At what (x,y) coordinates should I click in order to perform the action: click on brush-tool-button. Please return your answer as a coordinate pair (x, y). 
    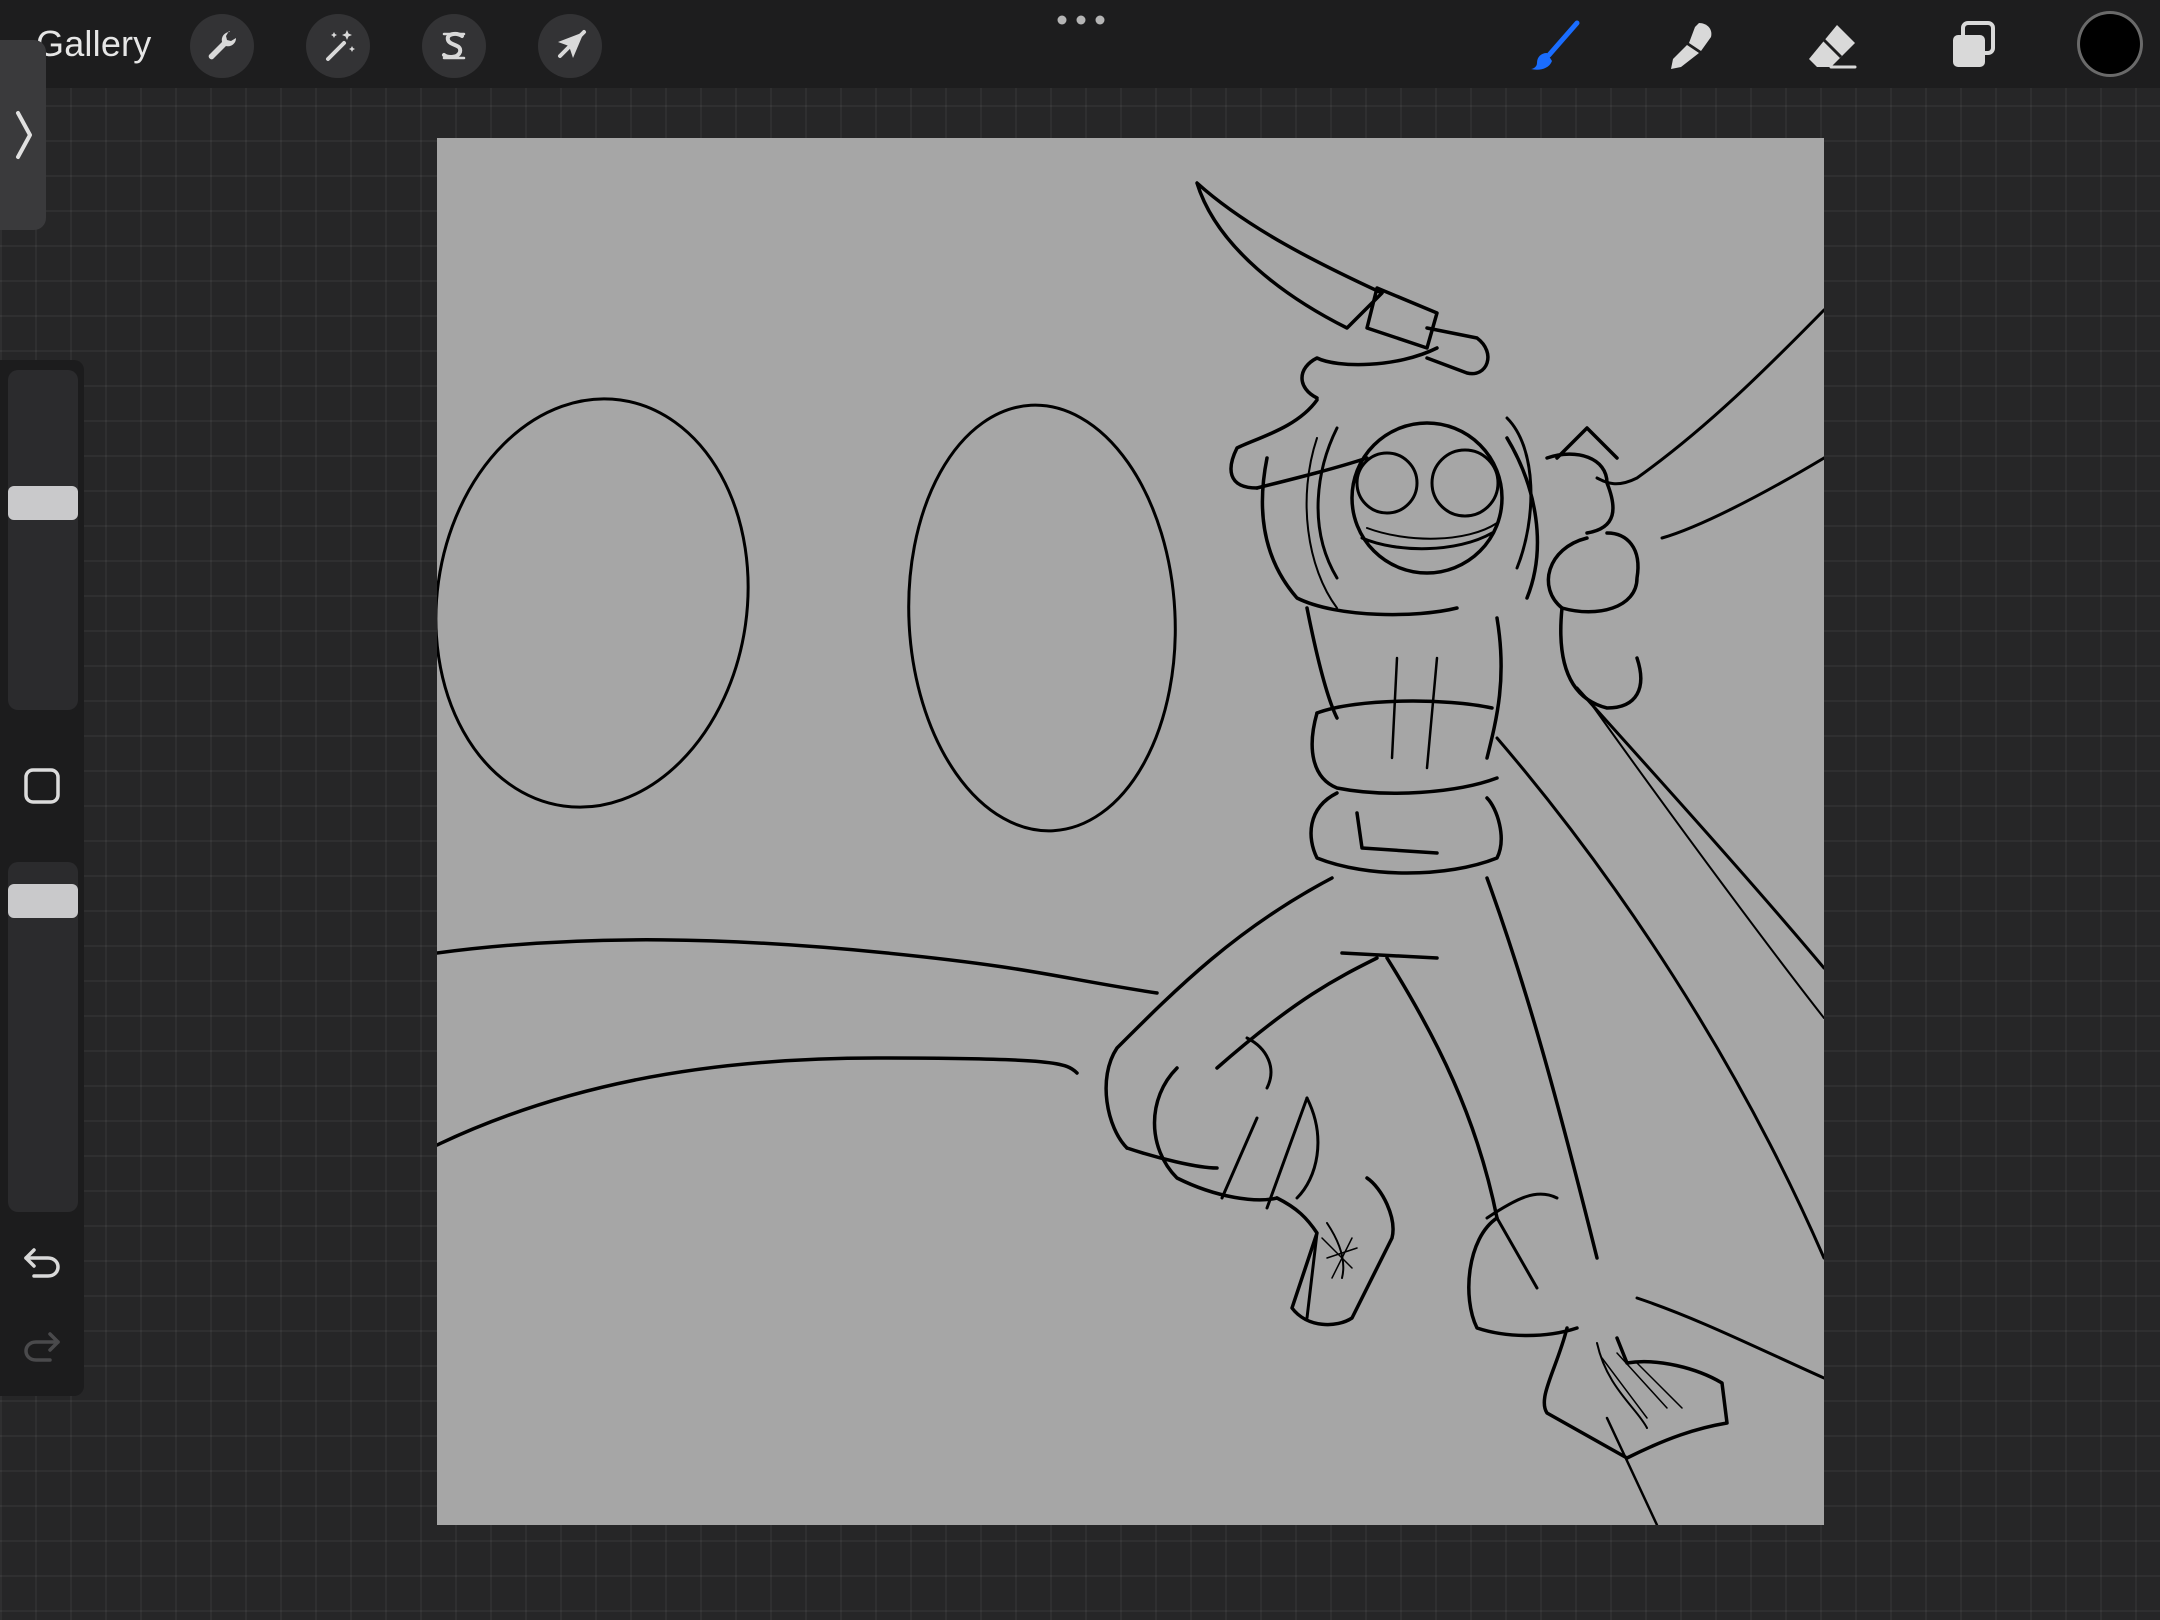
    Looking at the image, I should click on (1554, 46).